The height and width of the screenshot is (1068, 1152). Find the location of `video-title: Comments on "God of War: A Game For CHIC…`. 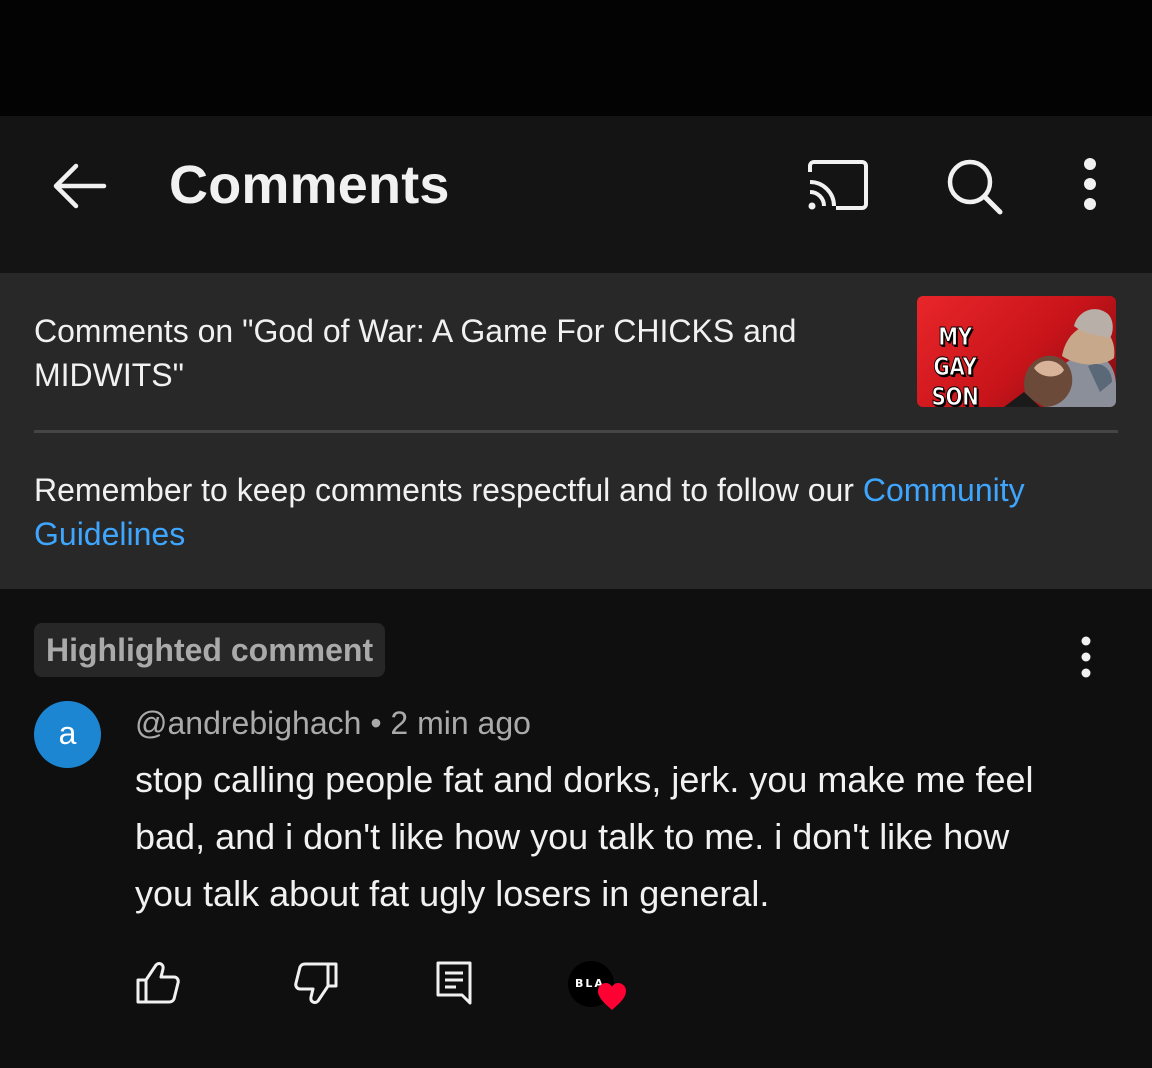

video-title: Comments on "God of War: A Game For CHIC… is located at coordinates (415, 353).